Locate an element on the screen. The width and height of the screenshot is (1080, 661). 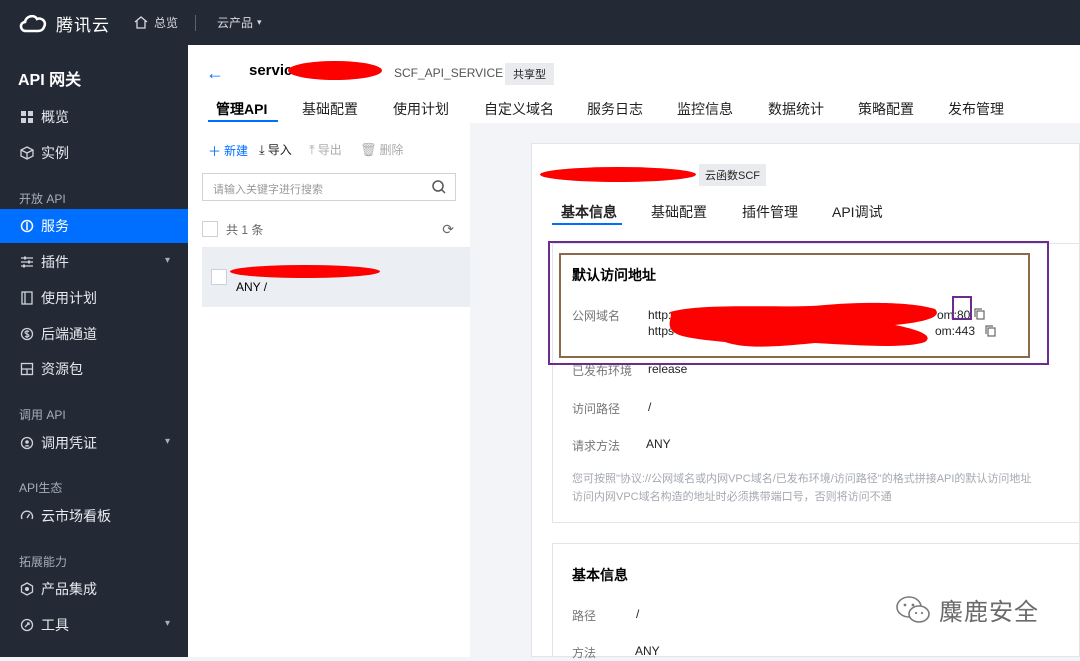
sidebar-item-label: 服务 is located at coordinates (55, 226).